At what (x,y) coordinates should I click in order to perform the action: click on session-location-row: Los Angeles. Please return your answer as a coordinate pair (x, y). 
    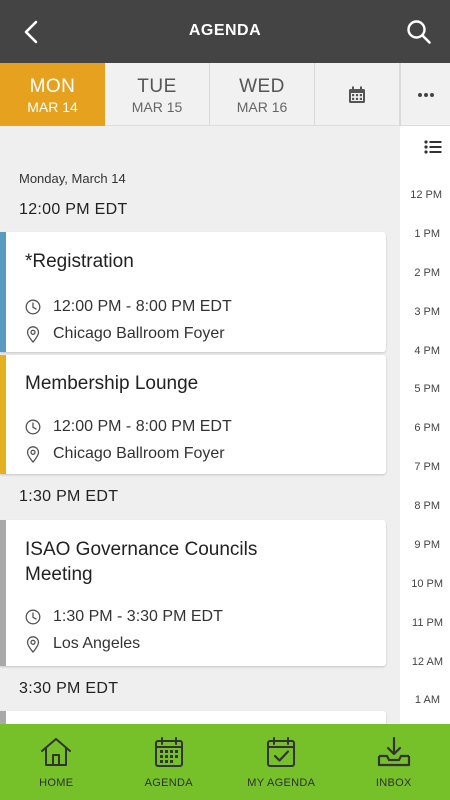
    Looking at the image, I should click on (82, 644).